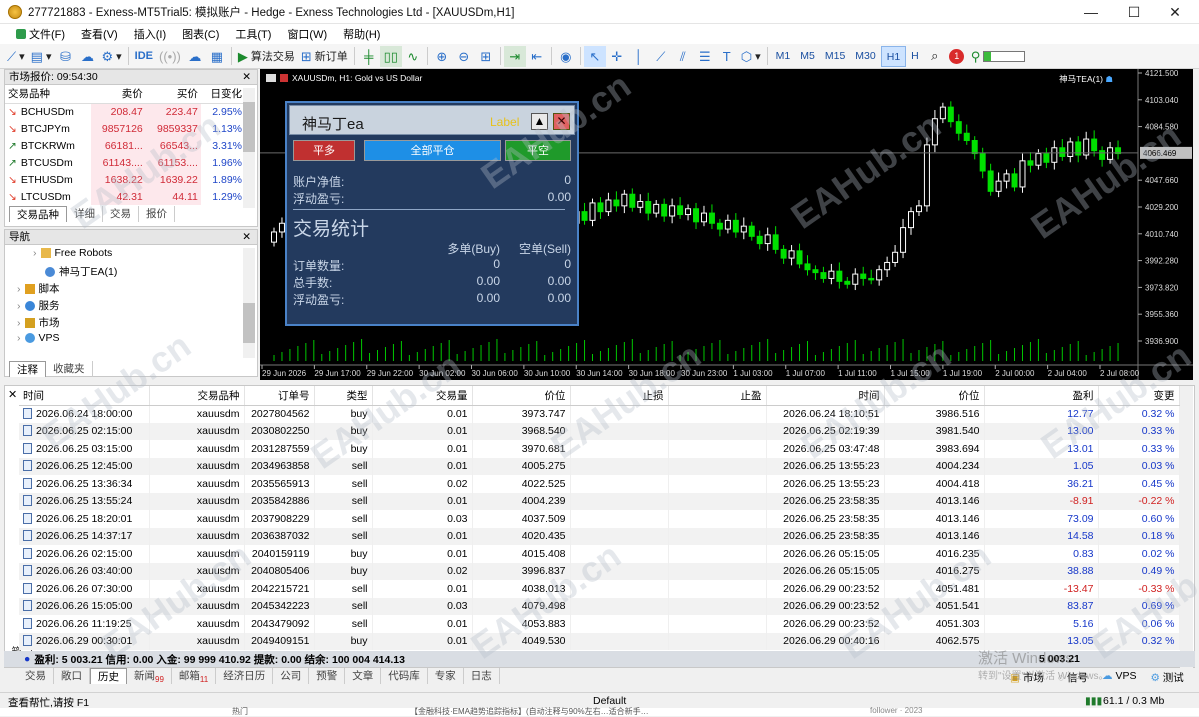 This screenshot has height=717, width=1199. What do you see at coordinates (413, 56) in the screenshot?
I see `line-chart-button: ∿` at bounding box center [413, 56].